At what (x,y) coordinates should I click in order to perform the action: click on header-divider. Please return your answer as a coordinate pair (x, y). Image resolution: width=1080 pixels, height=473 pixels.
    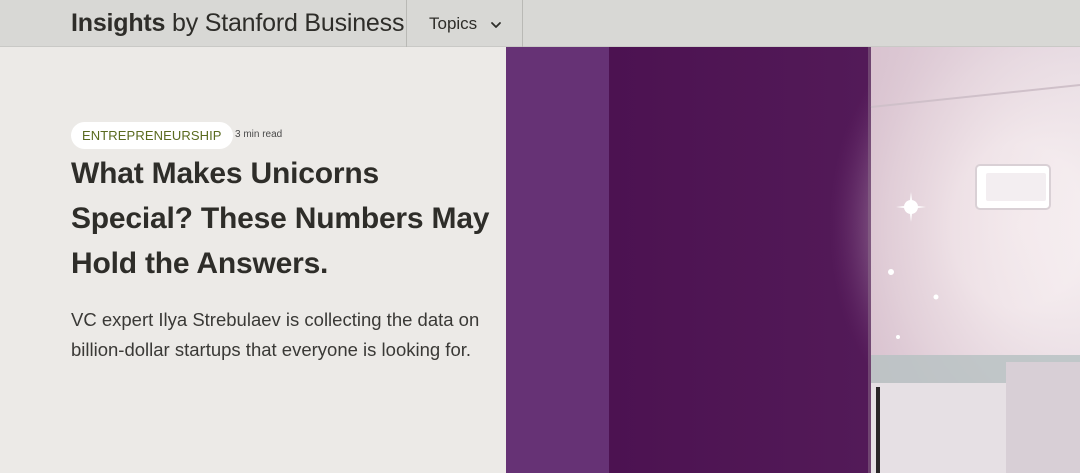
    Looking at the image, I should click on (522, 23).